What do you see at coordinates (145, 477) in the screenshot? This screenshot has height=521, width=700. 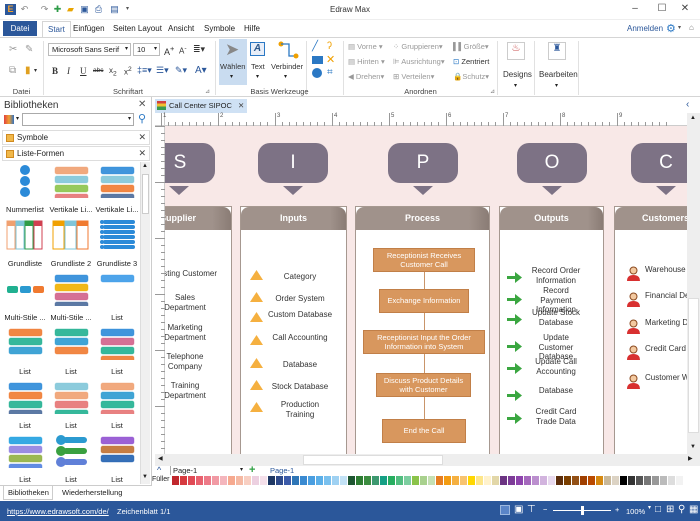 I see `scroll-down-icon: ▼` at bounding box center [145, 477].